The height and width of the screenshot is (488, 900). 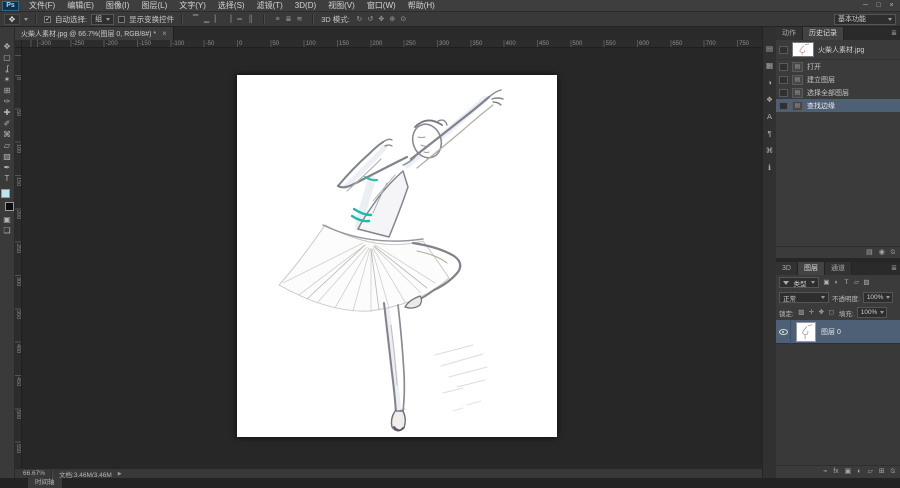 What do you see at coordinates (804, 297) in the screenshot?
I see `blend-mode-dropdown: 正常` at bounding box center [804, 297].